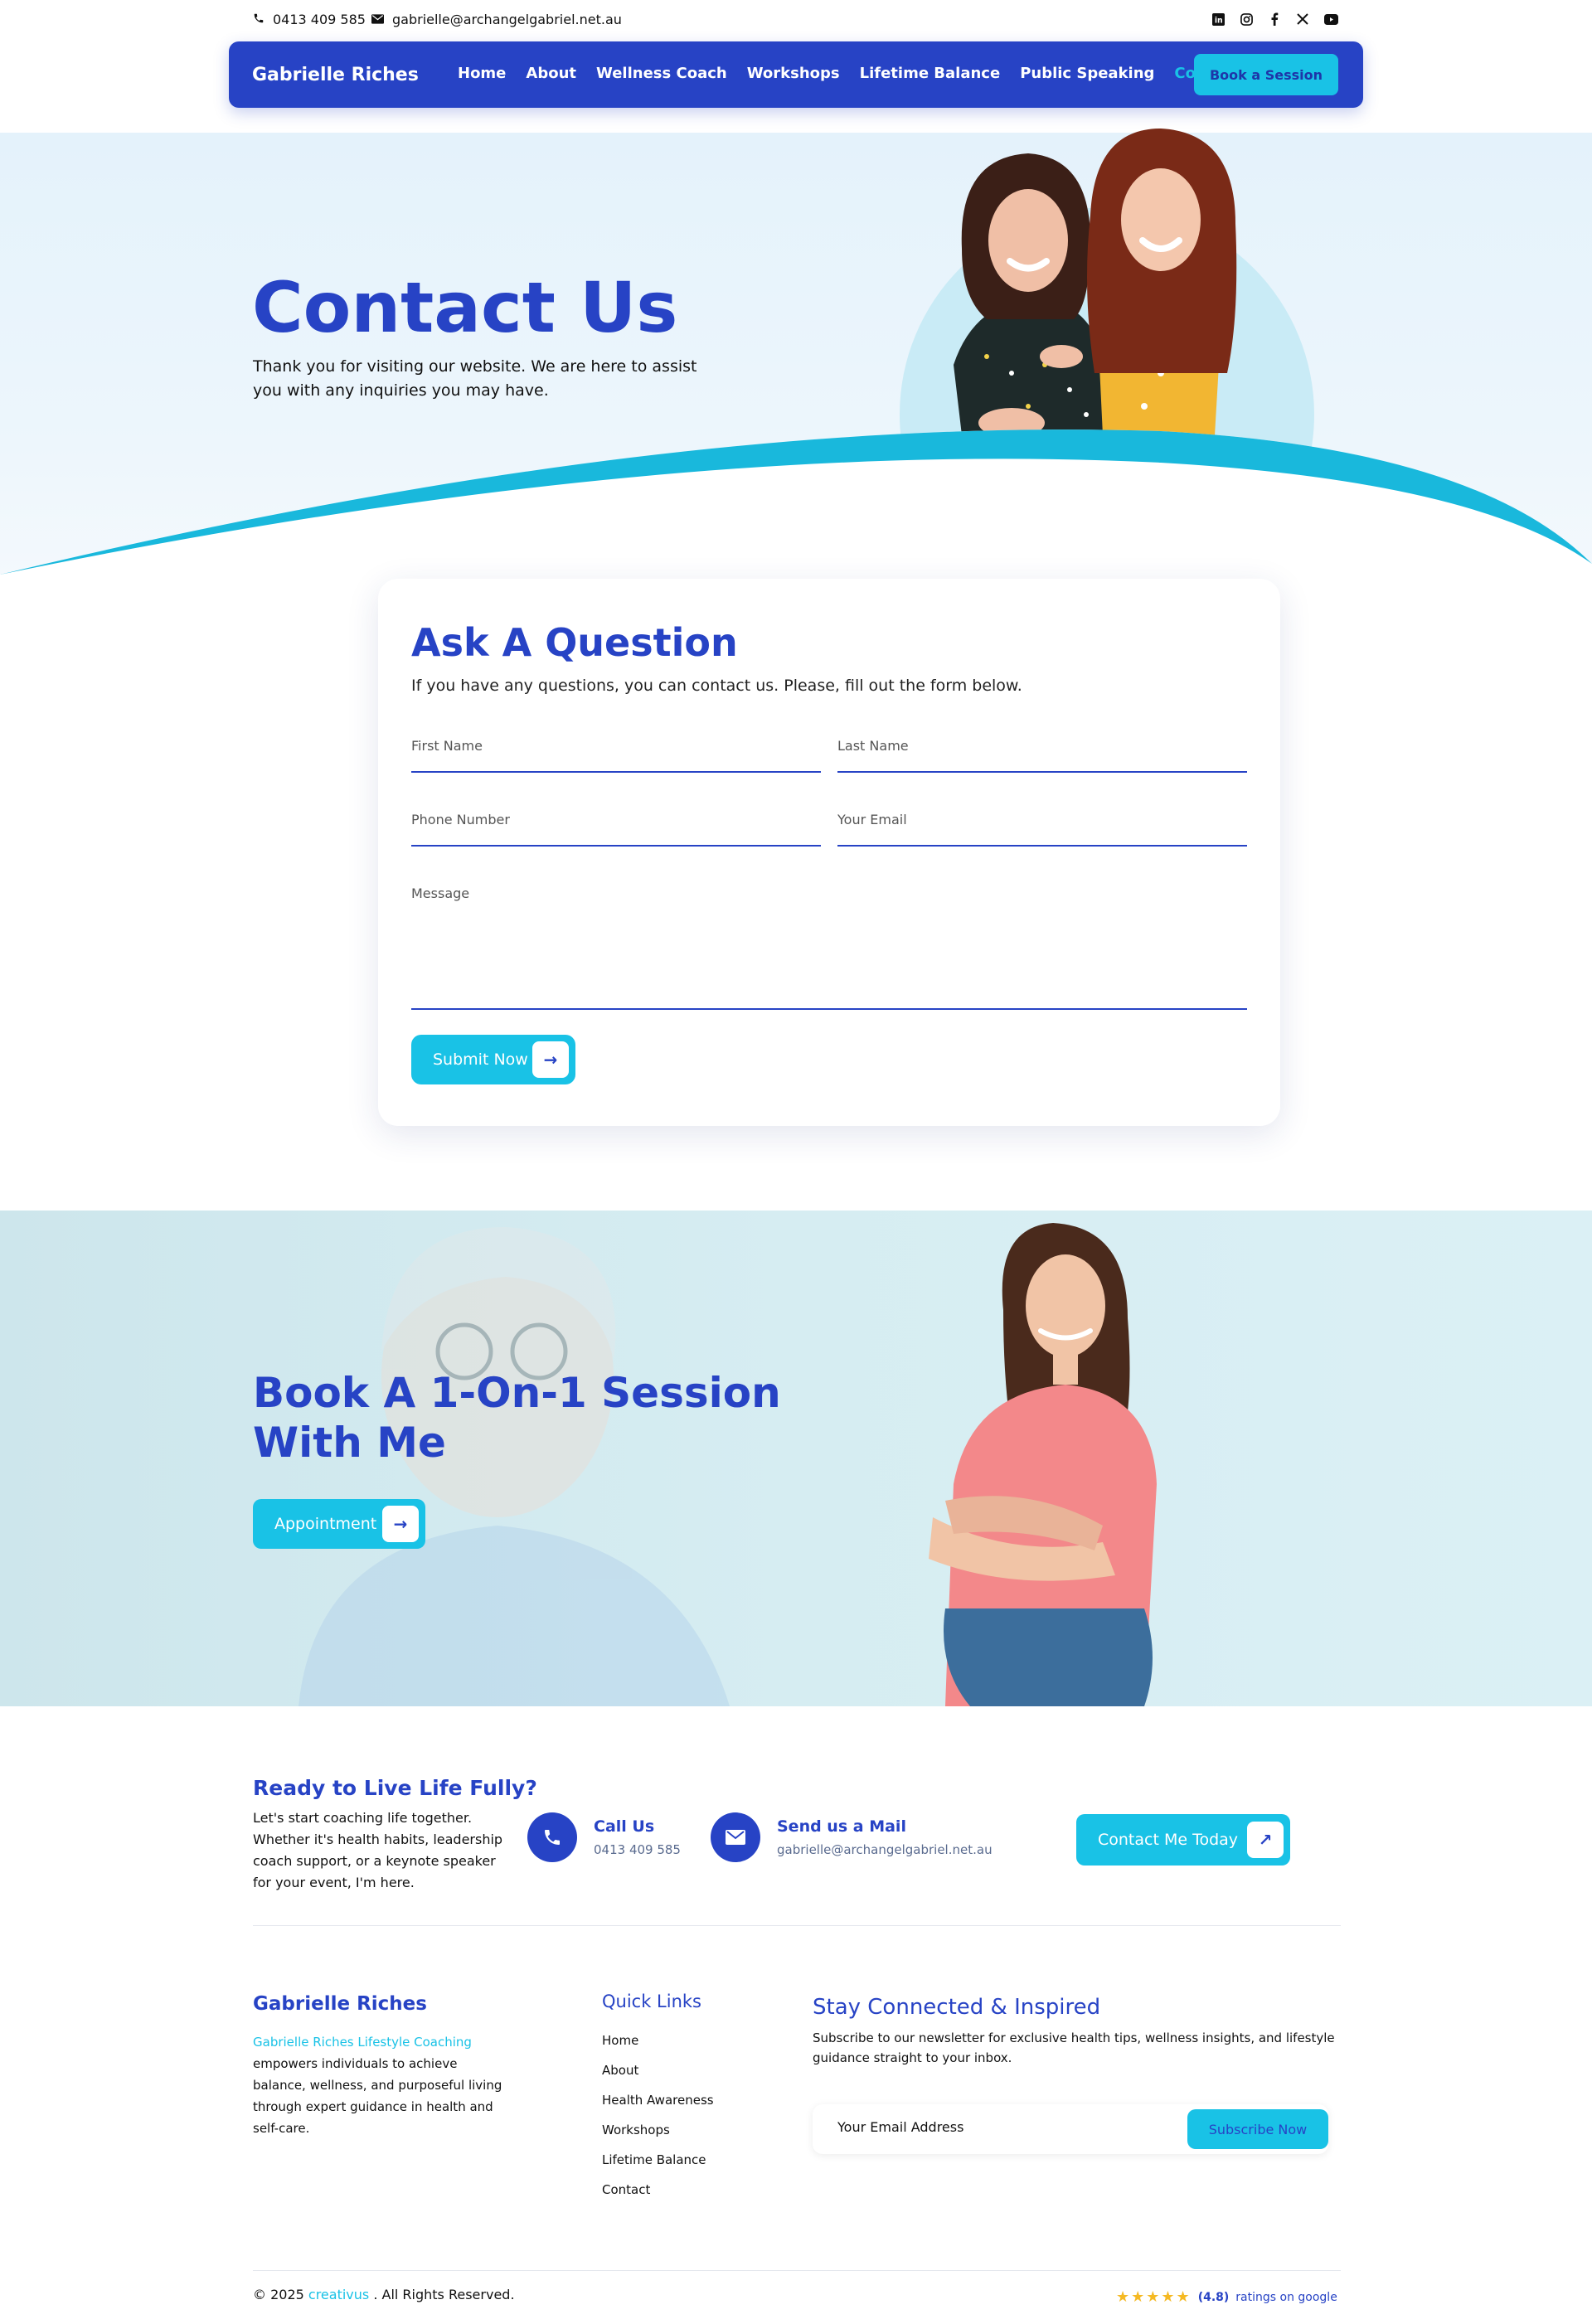 This screenshot has height=2324, width=1592. Describe the element at coordinates (1266, 74) in the screenshot. I see `book-session-button: Book a Session` at that location.